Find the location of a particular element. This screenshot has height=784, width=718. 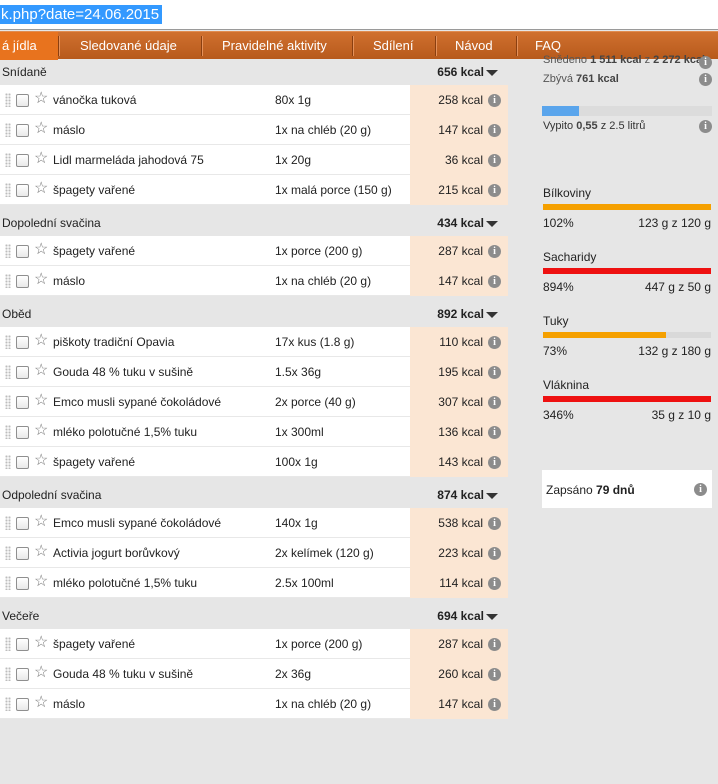

food-amount: 17x kus (1.8 g) is located at coordinates (314, 342).